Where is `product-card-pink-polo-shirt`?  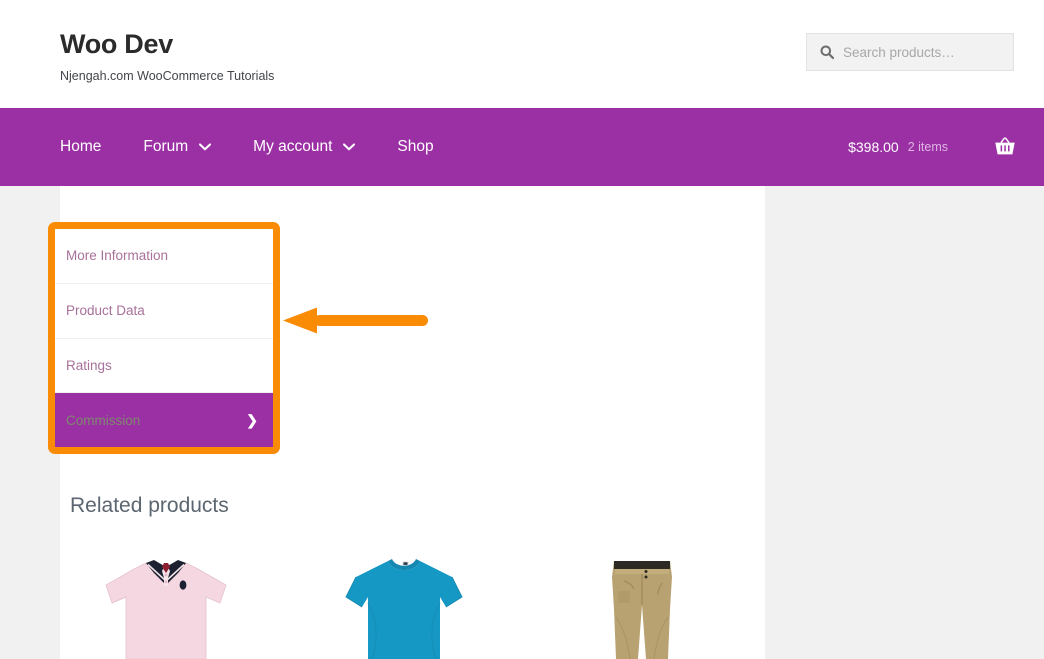
product-card-pink-polo-shirt is located at coordinates (166, 603).